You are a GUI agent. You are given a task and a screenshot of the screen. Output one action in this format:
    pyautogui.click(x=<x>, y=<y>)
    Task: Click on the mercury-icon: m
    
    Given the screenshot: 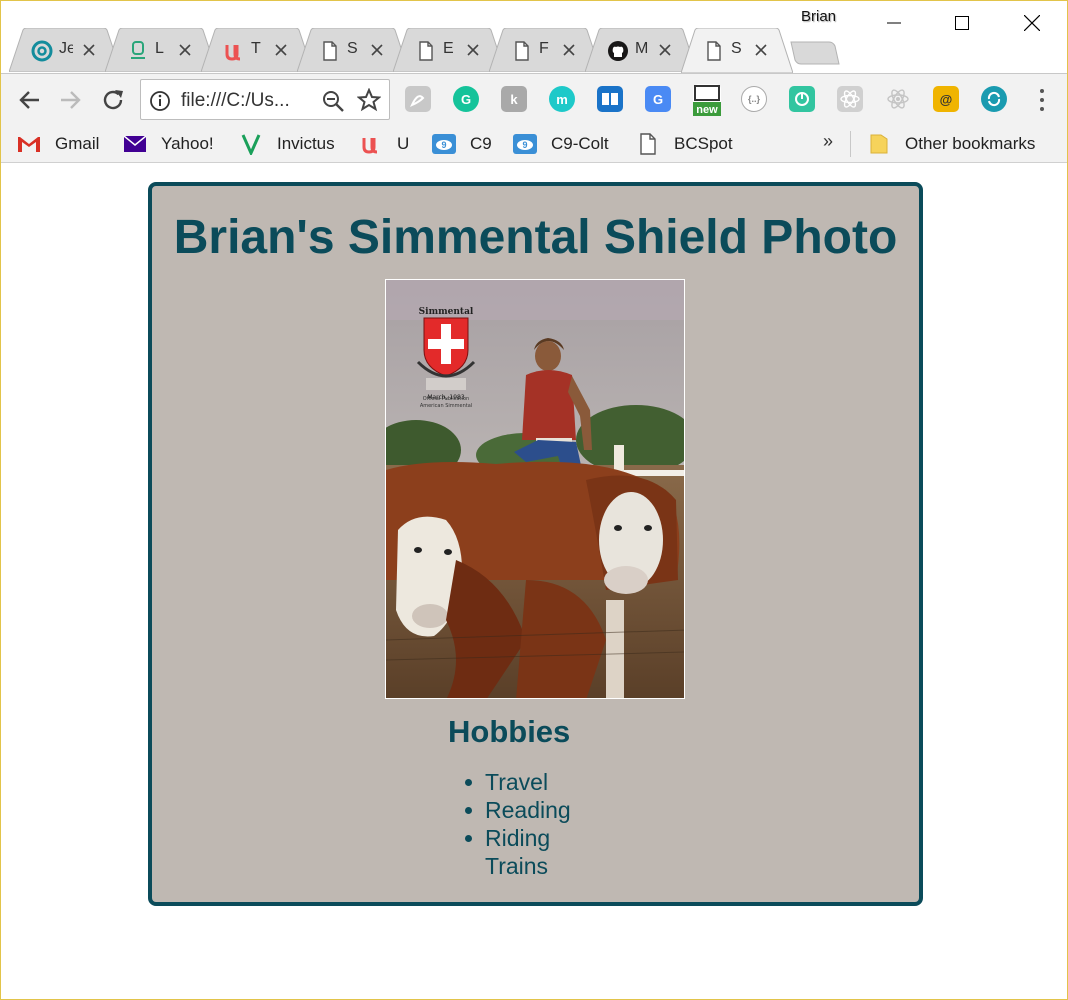 What is the action you would take?
    pyautogui.click(x=562, y=99)
    